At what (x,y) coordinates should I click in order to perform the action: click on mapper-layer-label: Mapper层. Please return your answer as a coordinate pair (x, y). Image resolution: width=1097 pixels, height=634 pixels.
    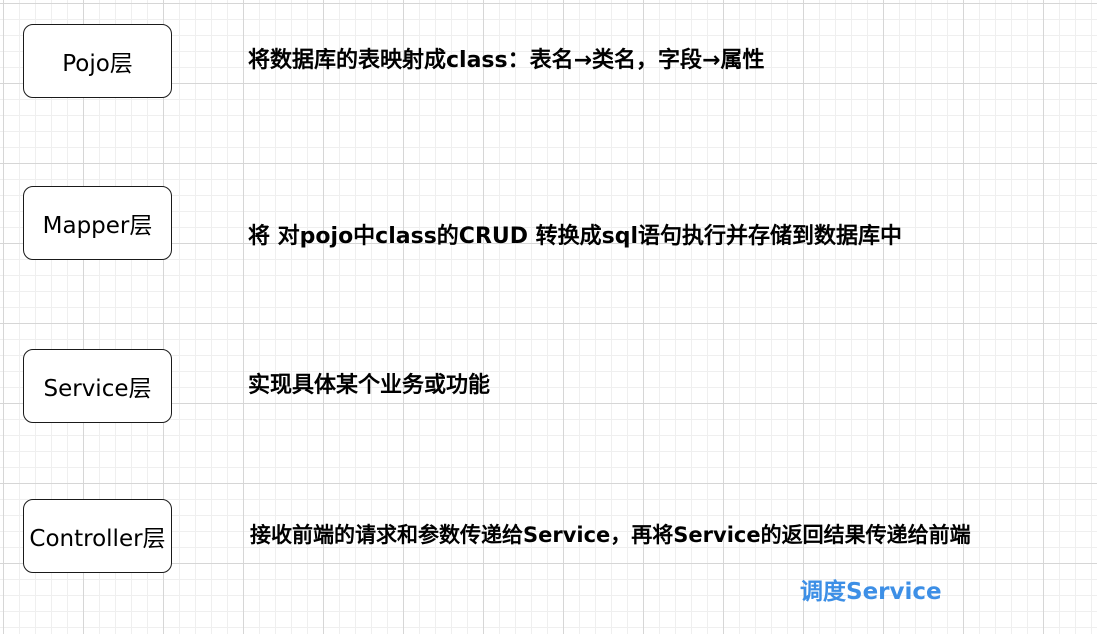
    Looking at the image, I should click on (97, 226).